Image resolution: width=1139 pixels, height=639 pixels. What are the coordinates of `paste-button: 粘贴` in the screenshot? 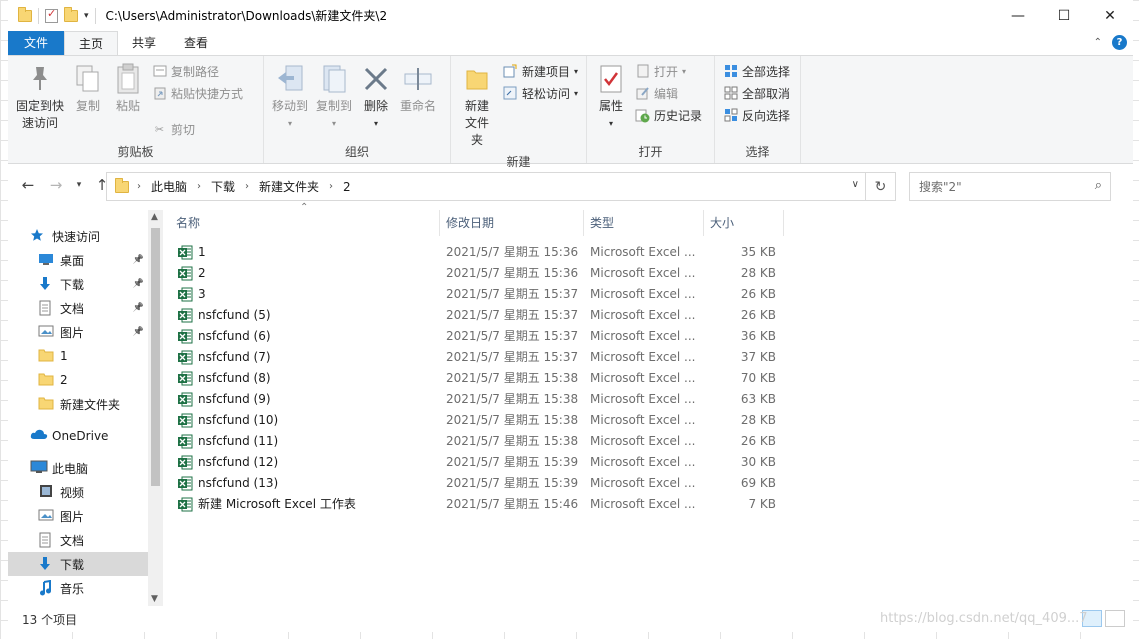 It's located at (128, 100).